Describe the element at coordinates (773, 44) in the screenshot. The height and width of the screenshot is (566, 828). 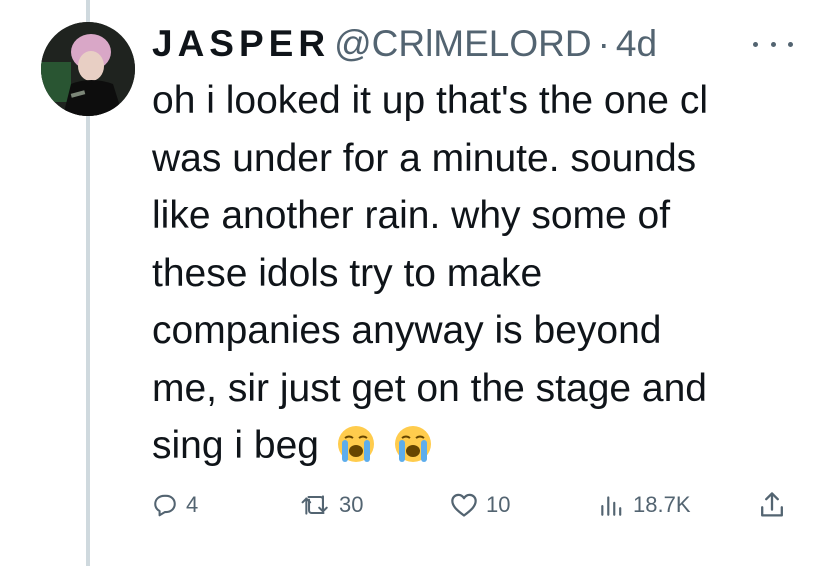
I see `more-icon` at that location.